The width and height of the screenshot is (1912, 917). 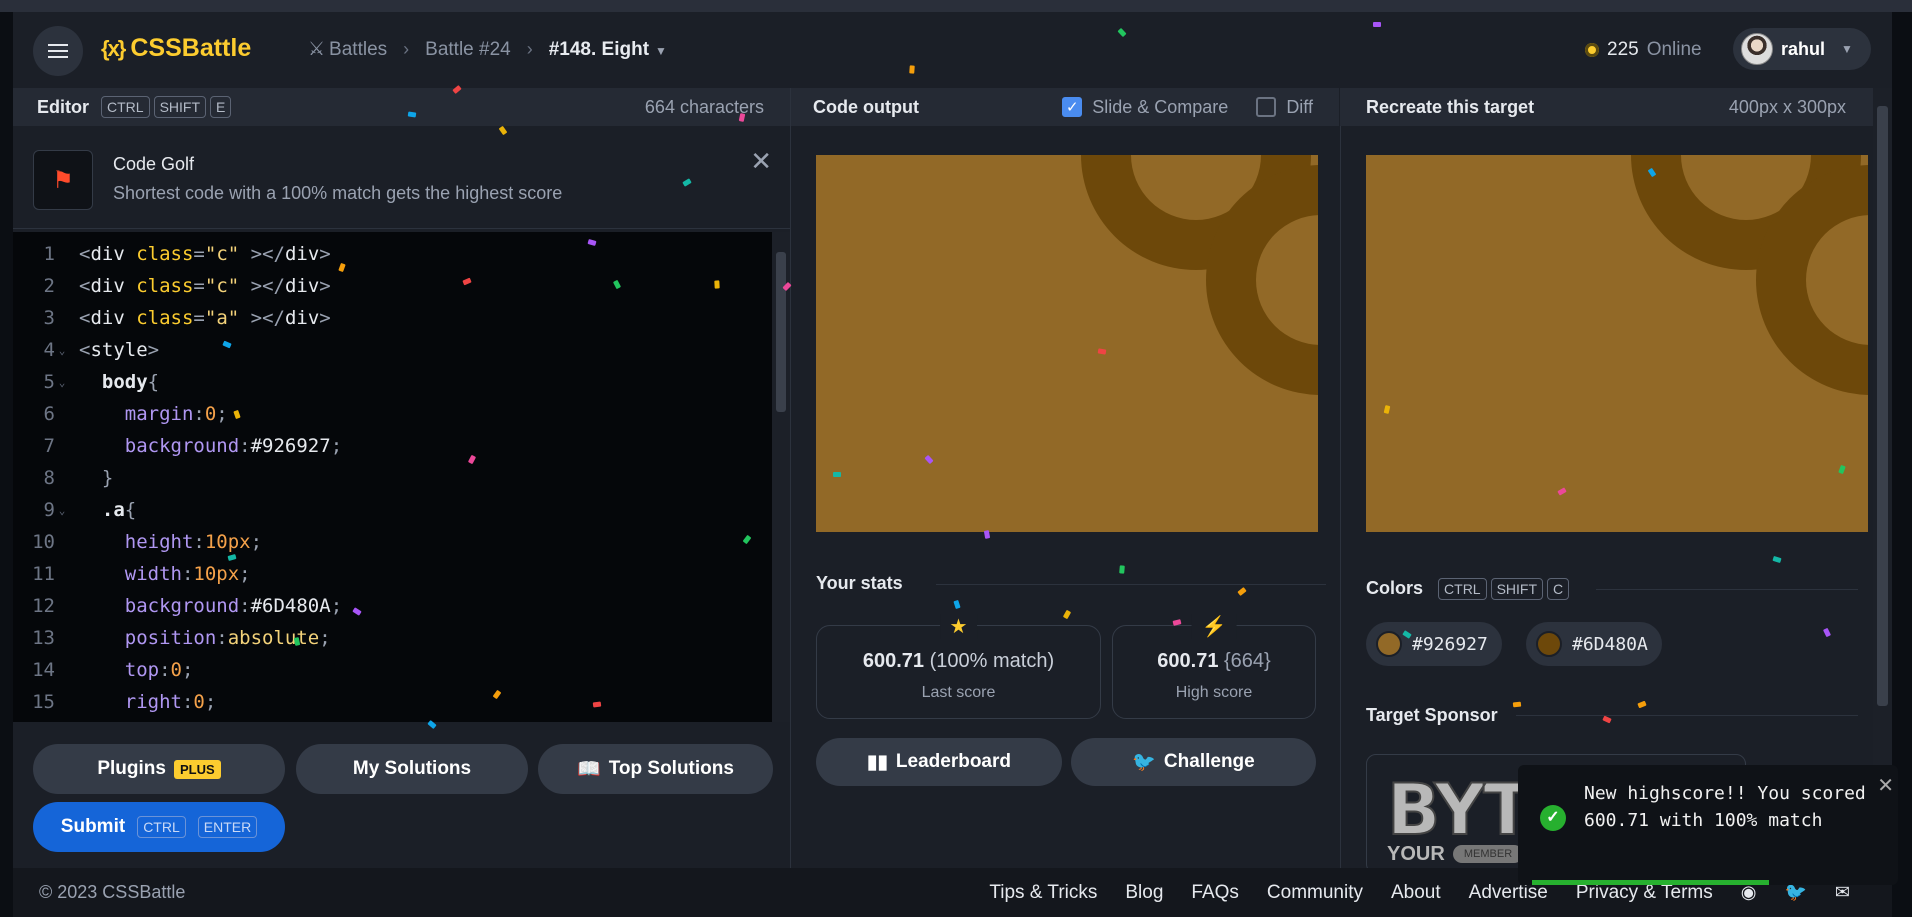 What do you see at coordinates (172, 286) in the screenshot?
I see `code-line: 2 <div class="c" ></div>` at bounding box center [172, 286].